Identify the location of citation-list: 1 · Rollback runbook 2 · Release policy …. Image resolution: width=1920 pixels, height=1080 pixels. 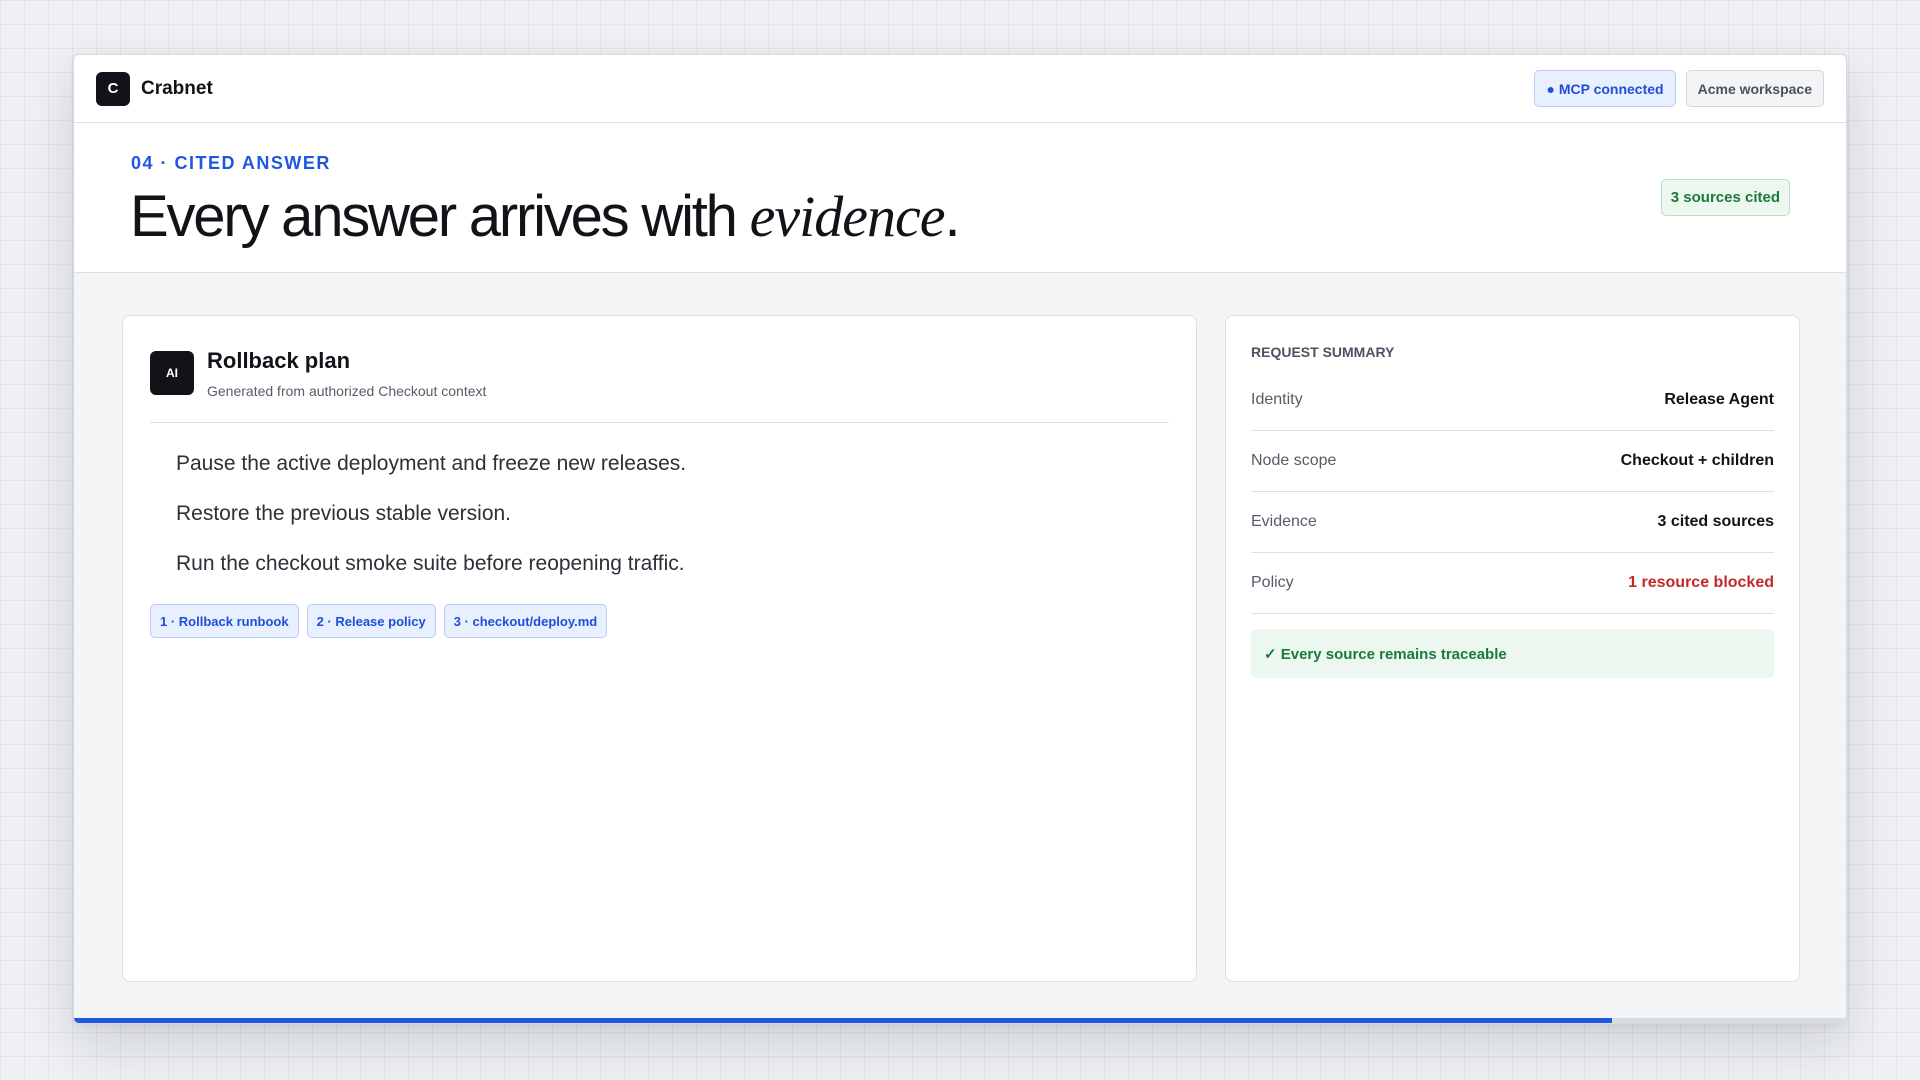
(379, 621).